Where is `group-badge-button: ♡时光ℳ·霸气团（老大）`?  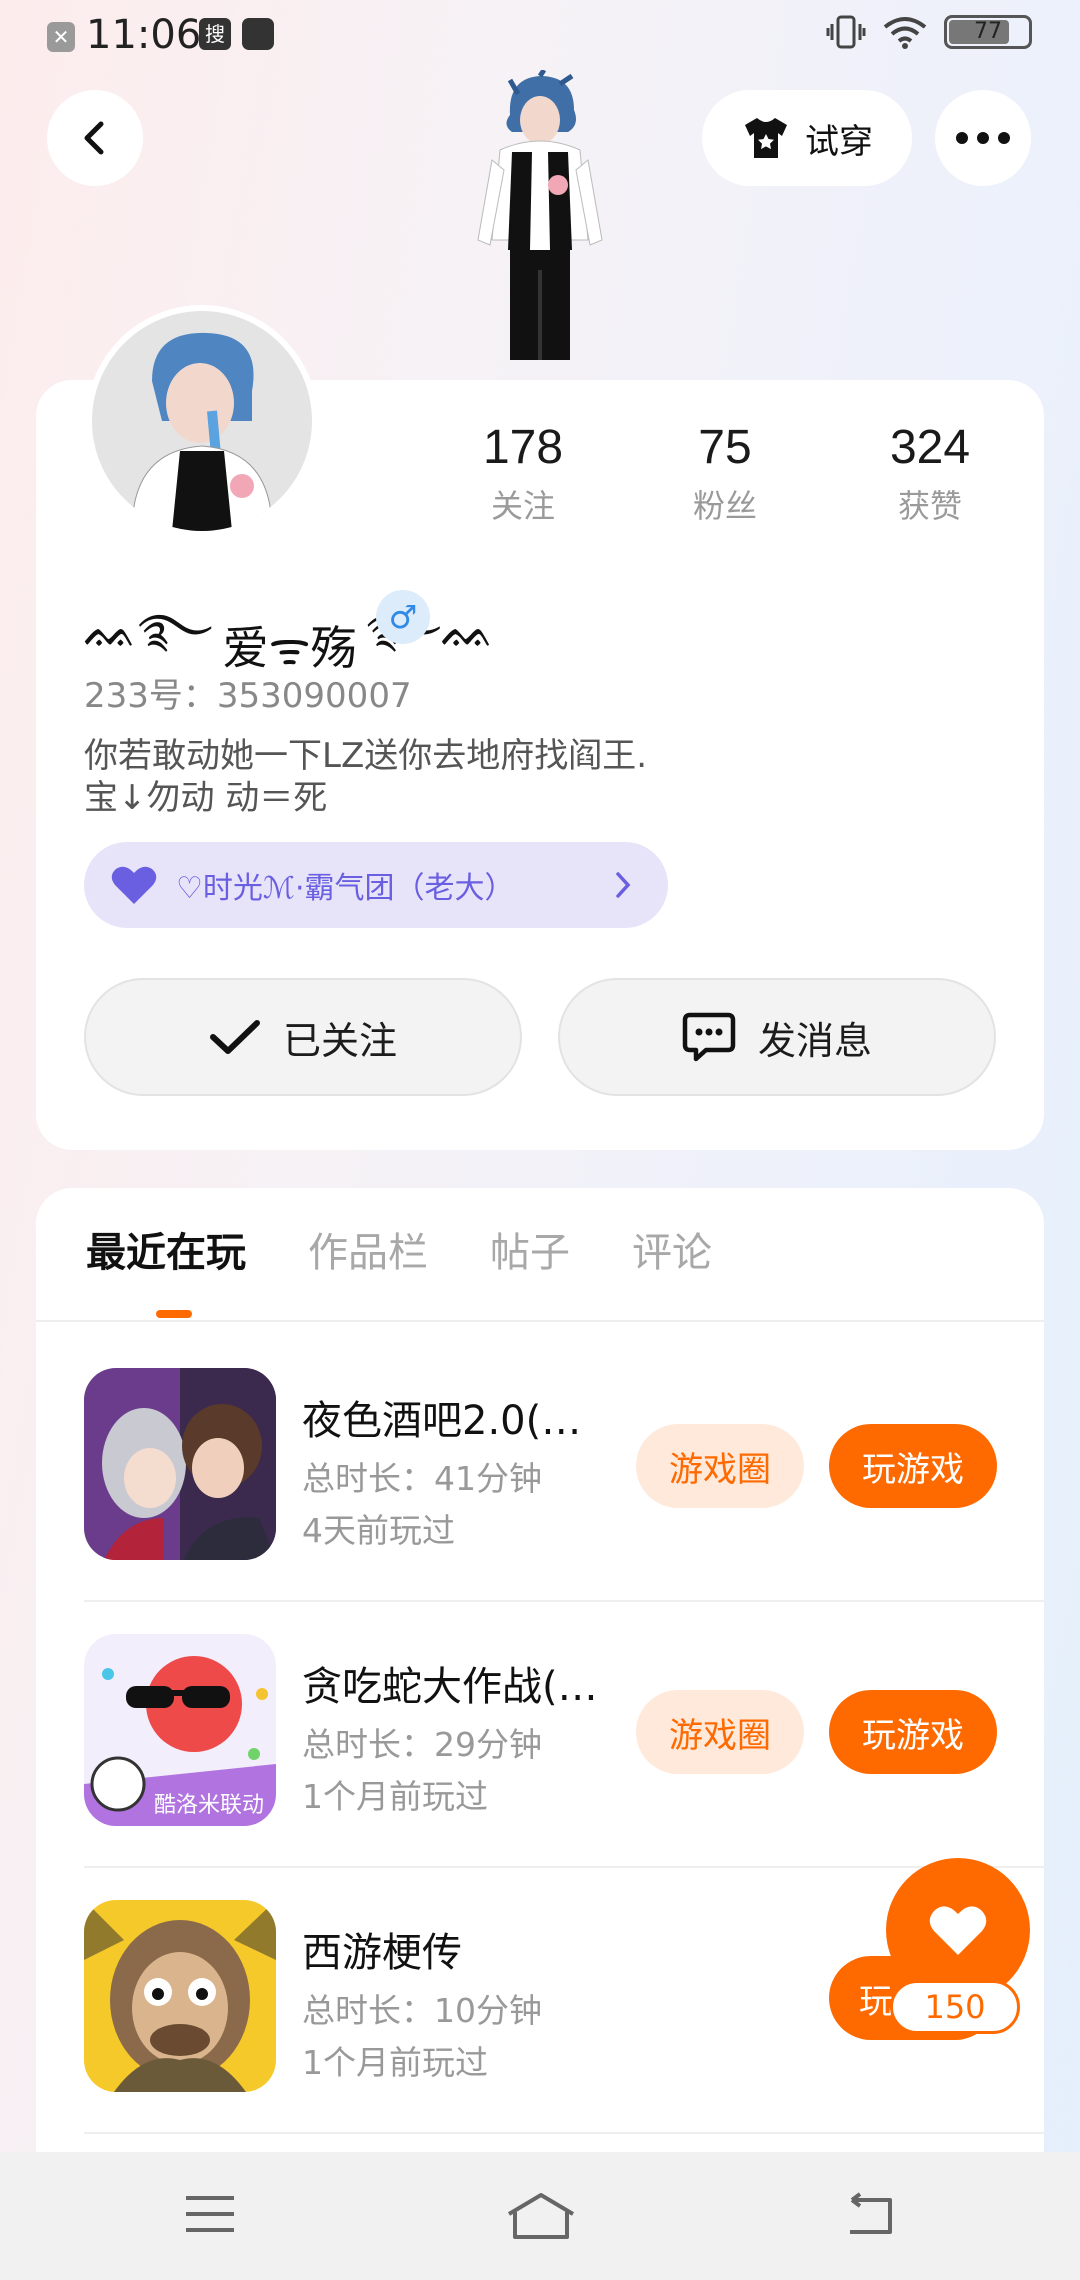 group-badge-button: ♡时光ℳ·霸气团（老大） is located at coordinates (376, 885).